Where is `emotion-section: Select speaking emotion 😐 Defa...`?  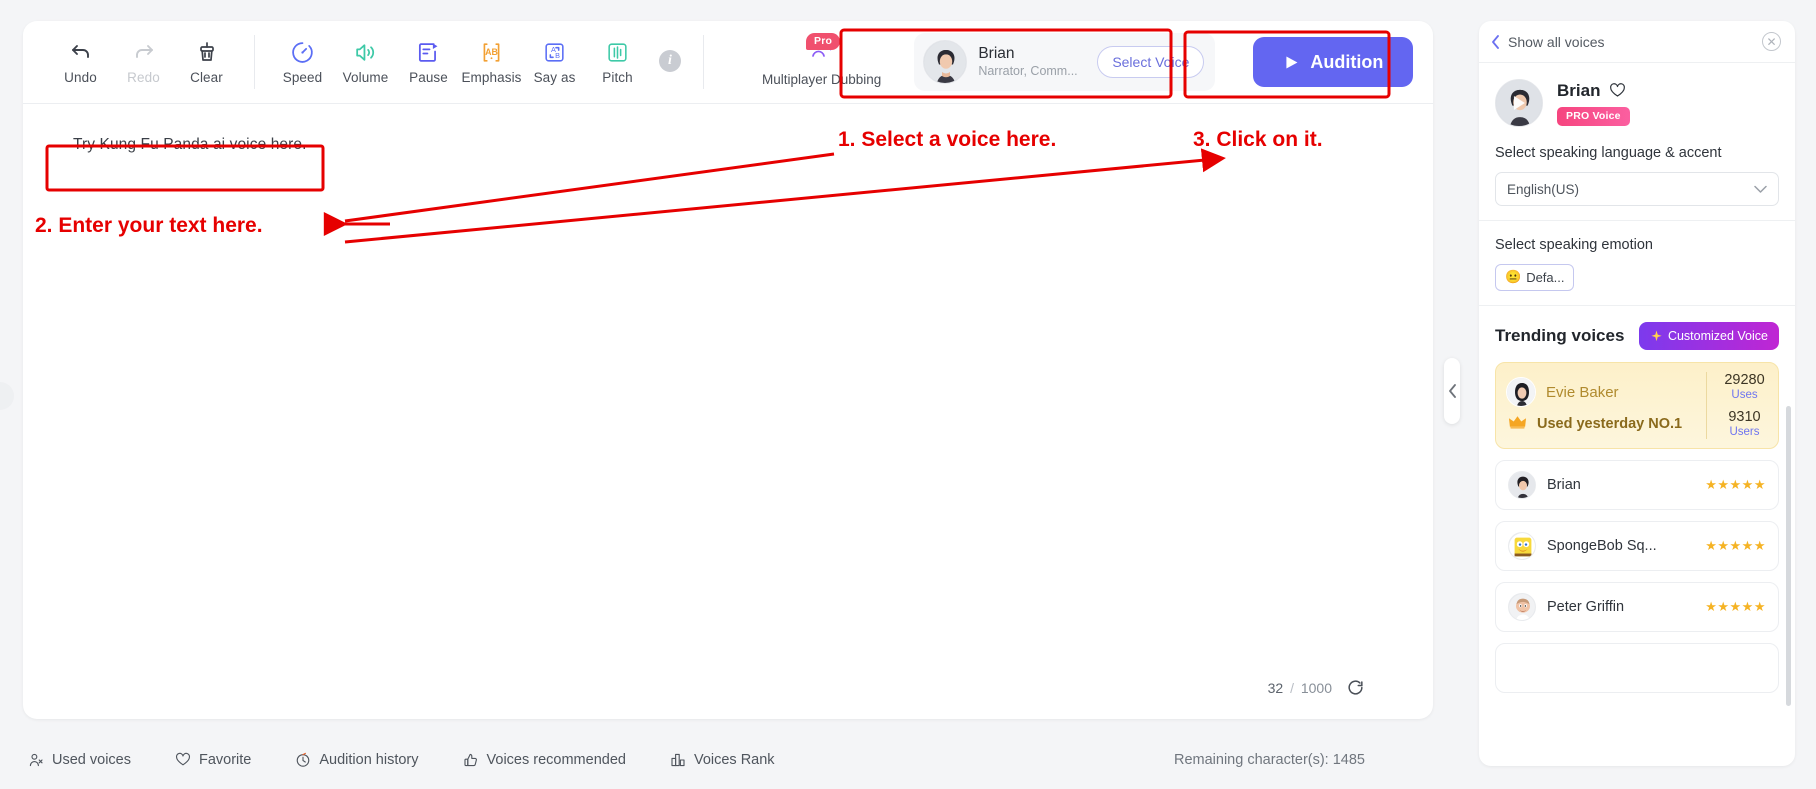 emotion-section: Select speaking emotion 😐 Defa... is located at coordinates (1637, 263).